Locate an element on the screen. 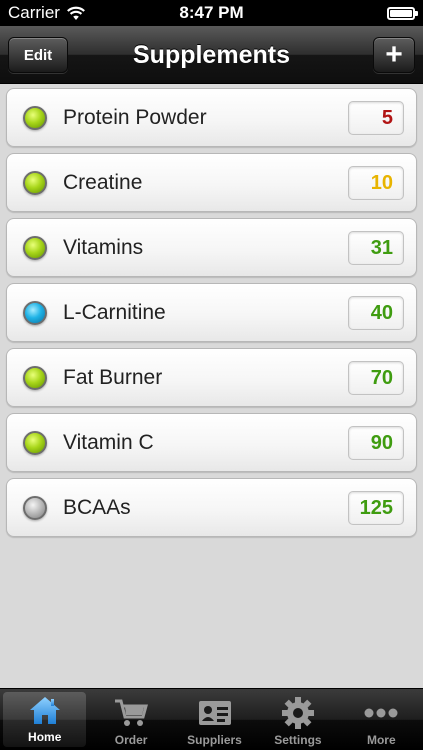 This screenshot has width=423, height=750. status-left: Carrier is located at coordinates (47, 13).